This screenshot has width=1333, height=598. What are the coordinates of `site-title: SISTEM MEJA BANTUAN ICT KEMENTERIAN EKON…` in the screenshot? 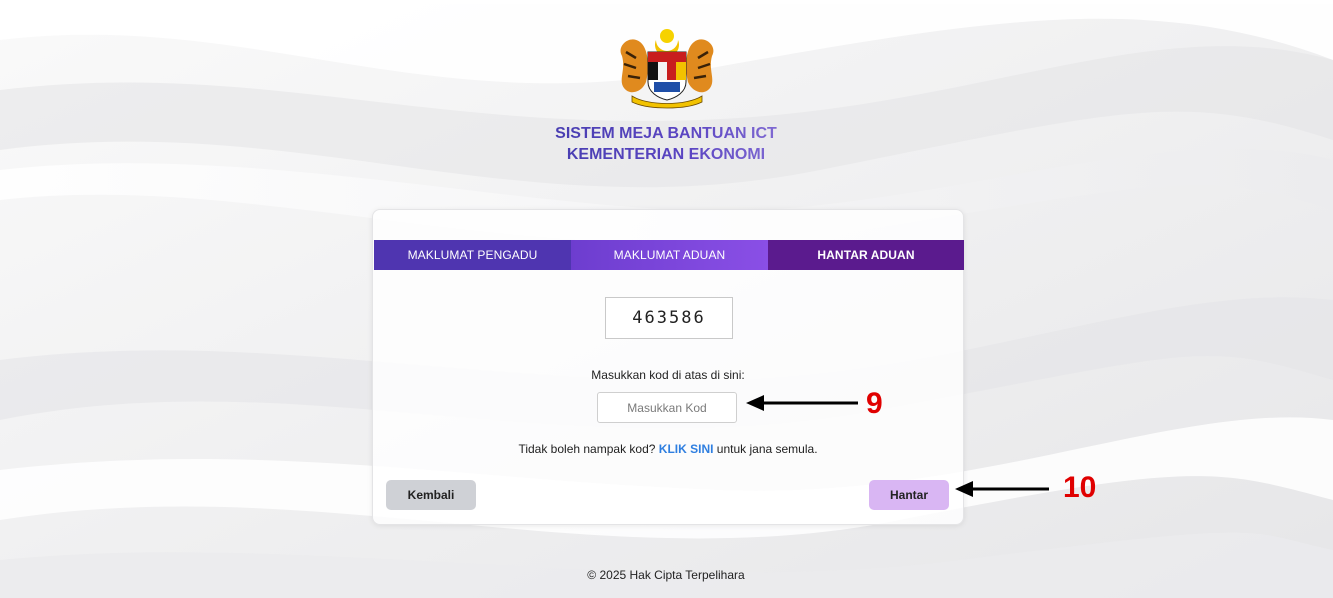 It's located at (666, 144).